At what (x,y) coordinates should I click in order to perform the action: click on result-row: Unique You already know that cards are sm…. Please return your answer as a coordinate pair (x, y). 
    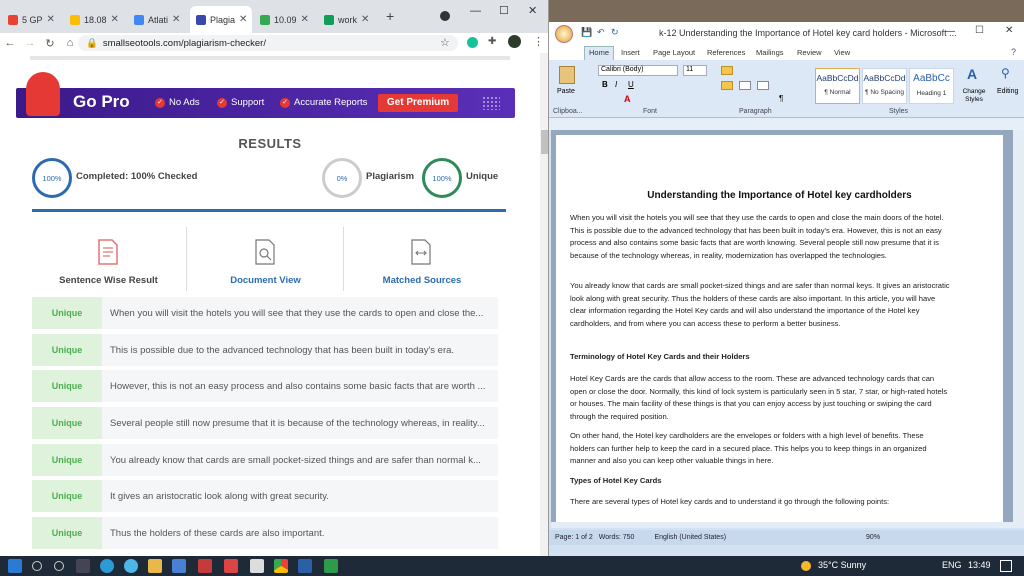
    Looking at the image, I should click on (265, 460).